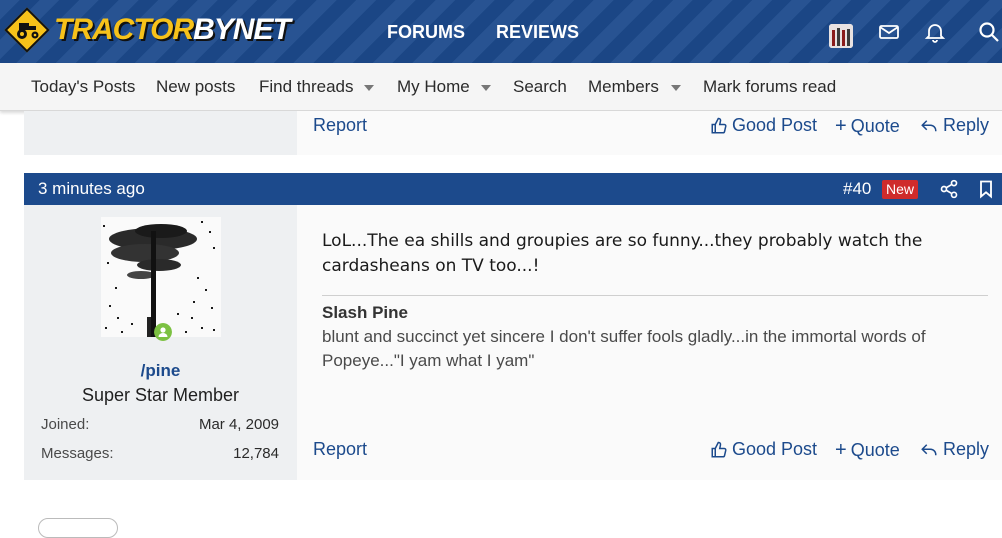 The height and width of the screenshot is (538, 1002). What do you see at coordinates (433, 87) in the screenshot?
I see `subnav-my-home: My Home` at bounding box center [433, 87].